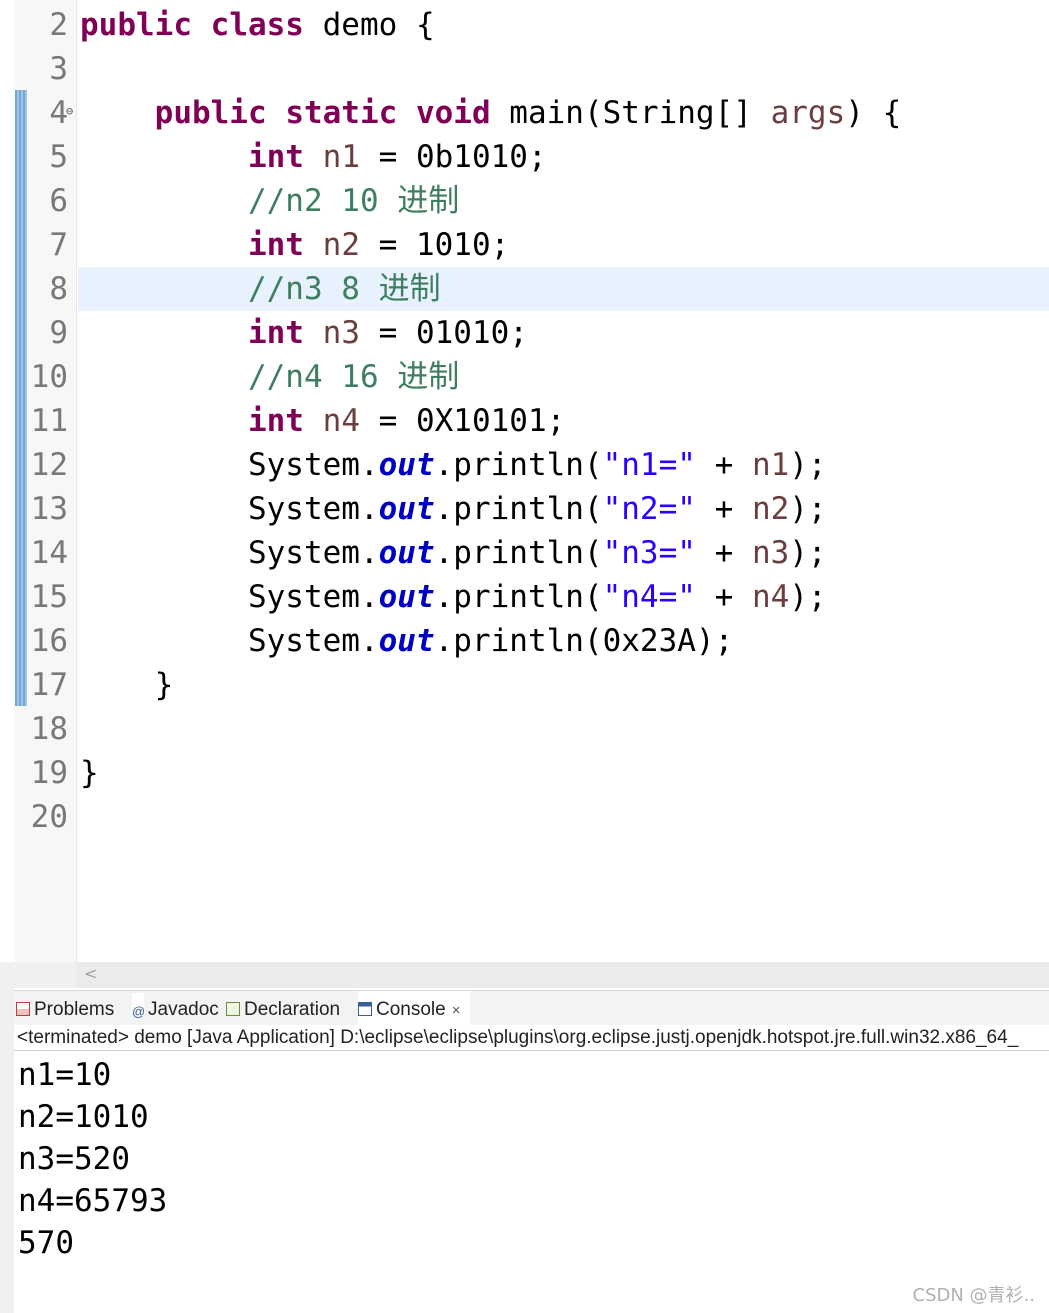 The width and height of the screenshot is (1049, 1313). What do you see at coordinates (58, 157) in the screenshot?
I see `line-number: 5` at bounding box center [58, 157].